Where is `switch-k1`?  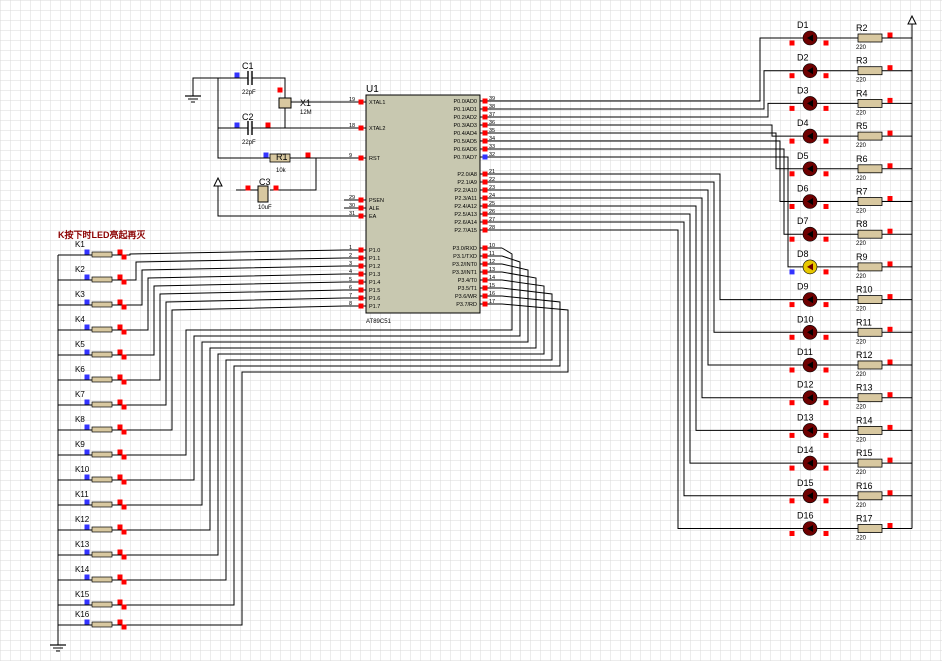 switch-k1 is located at coordinates (102, 254).